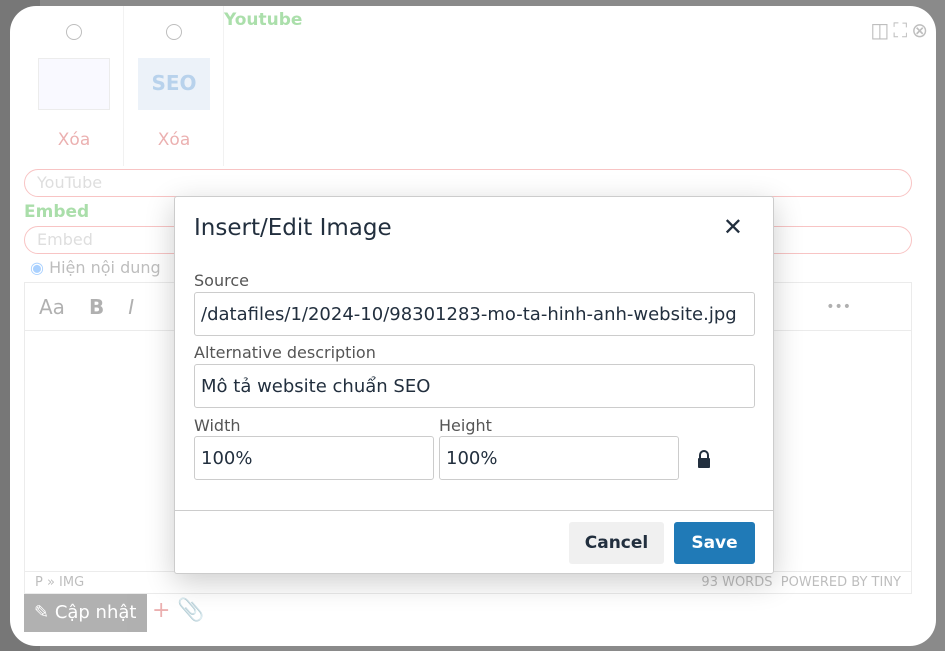 The height and width of the screenshot is (651, 945). I want to click on alt-description-input, so click(474, 386).